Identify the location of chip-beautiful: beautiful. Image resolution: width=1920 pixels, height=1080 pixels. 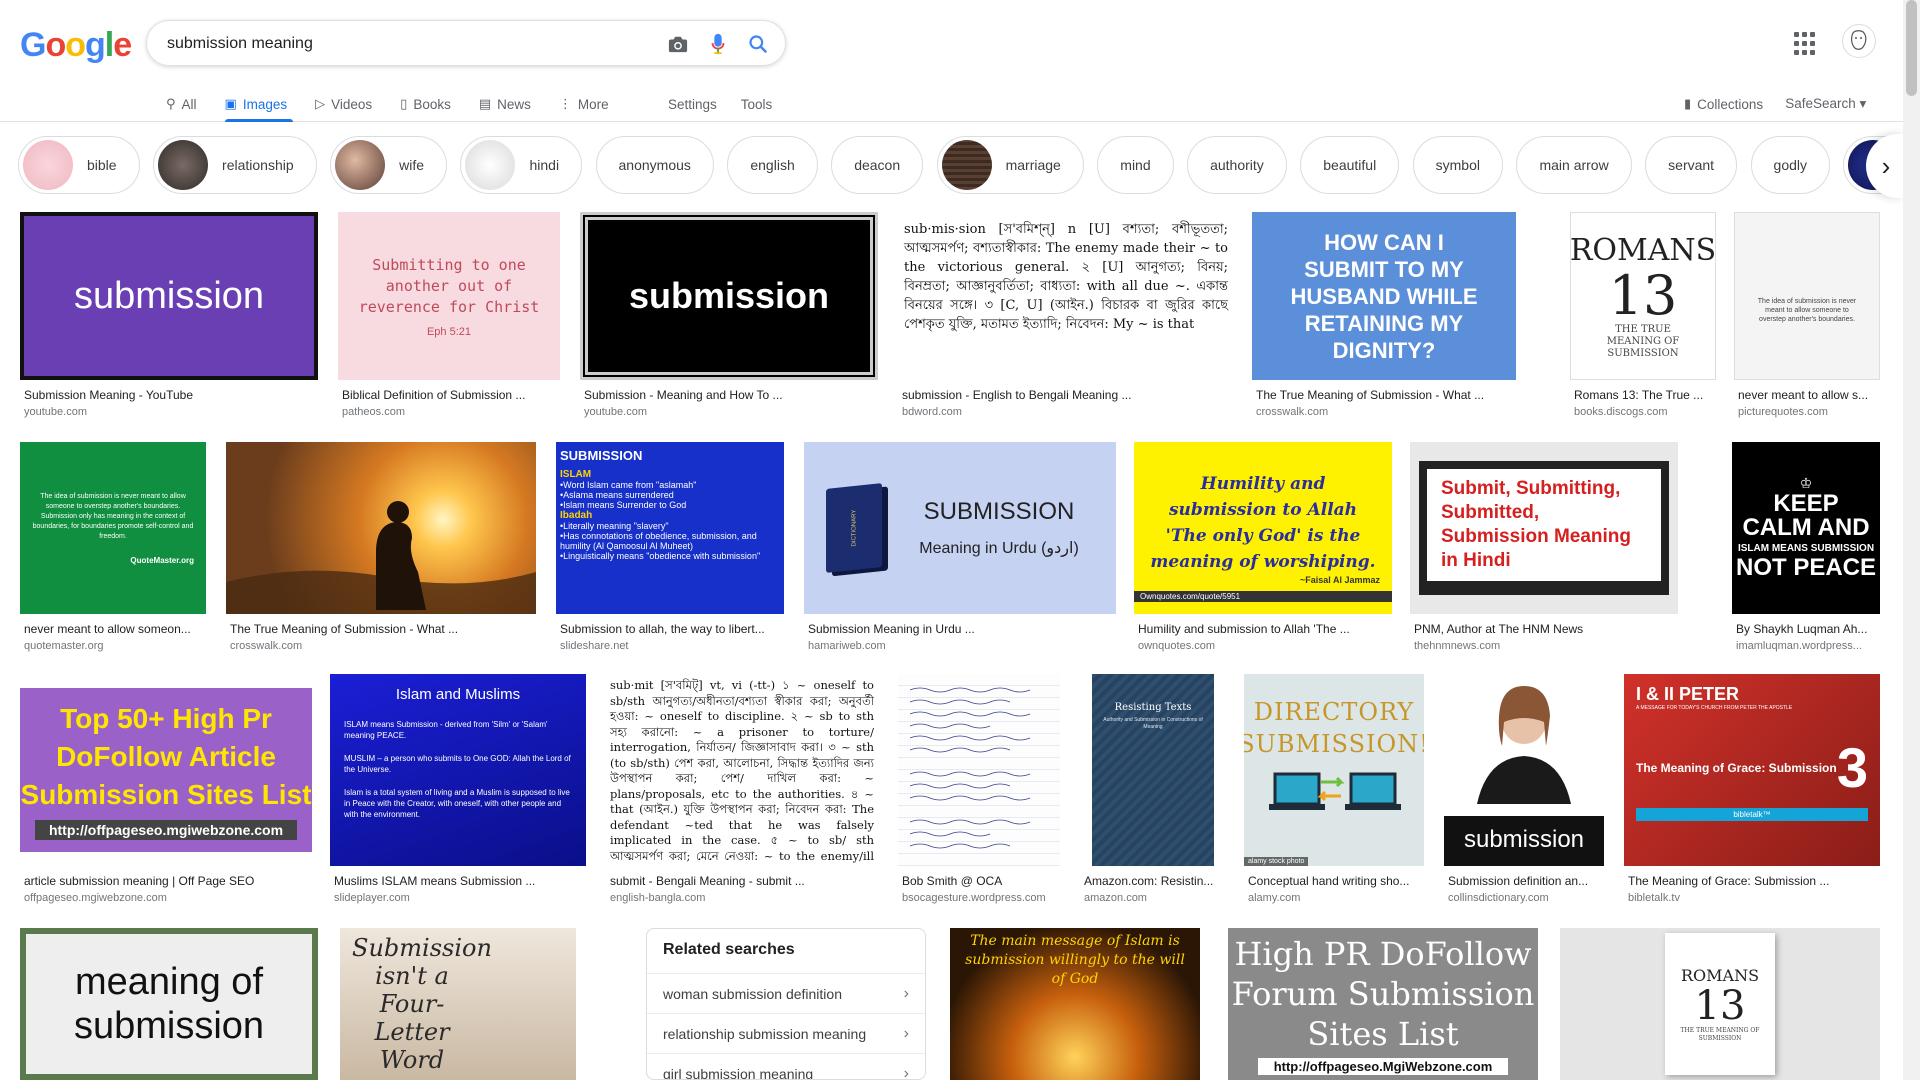
(1350, 165).